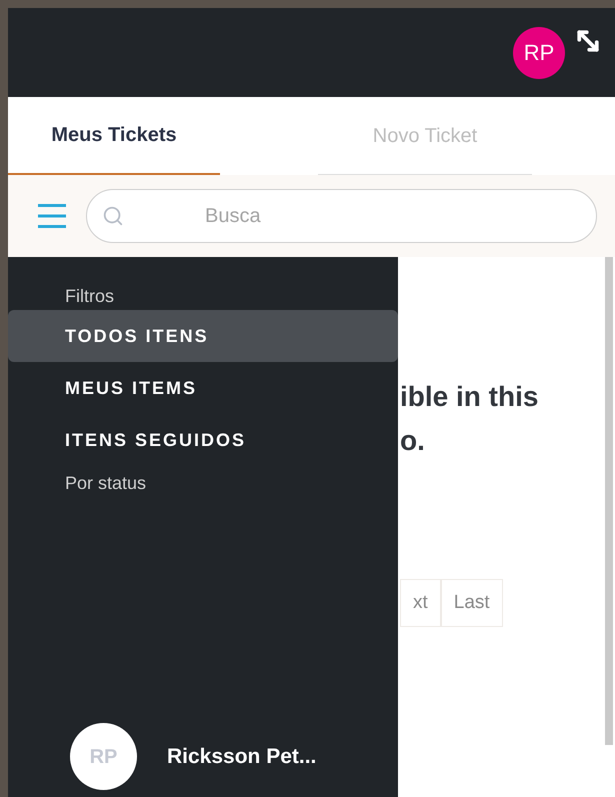  I want to click on search-field: Busca, so click(341, 216).